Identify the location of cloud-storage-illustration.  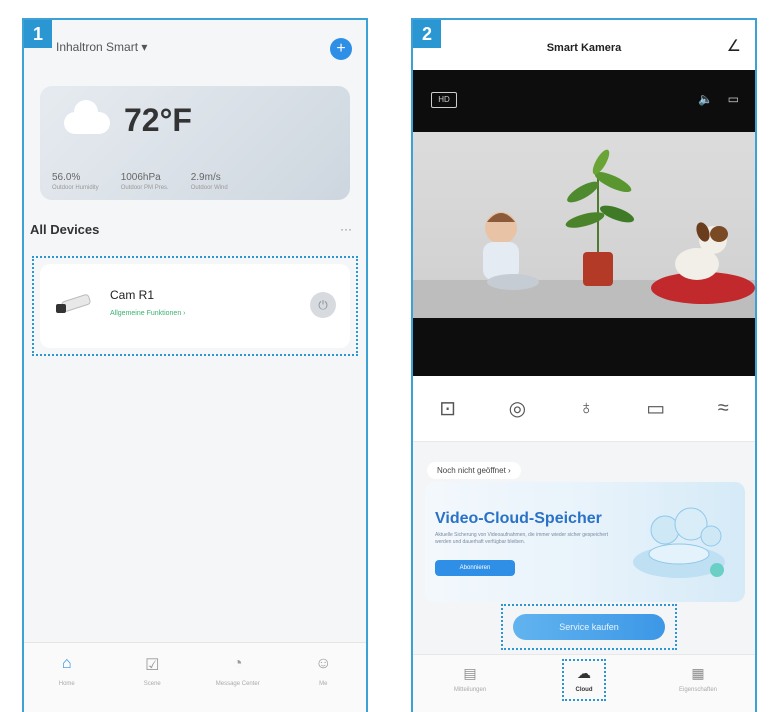
(679, 542).